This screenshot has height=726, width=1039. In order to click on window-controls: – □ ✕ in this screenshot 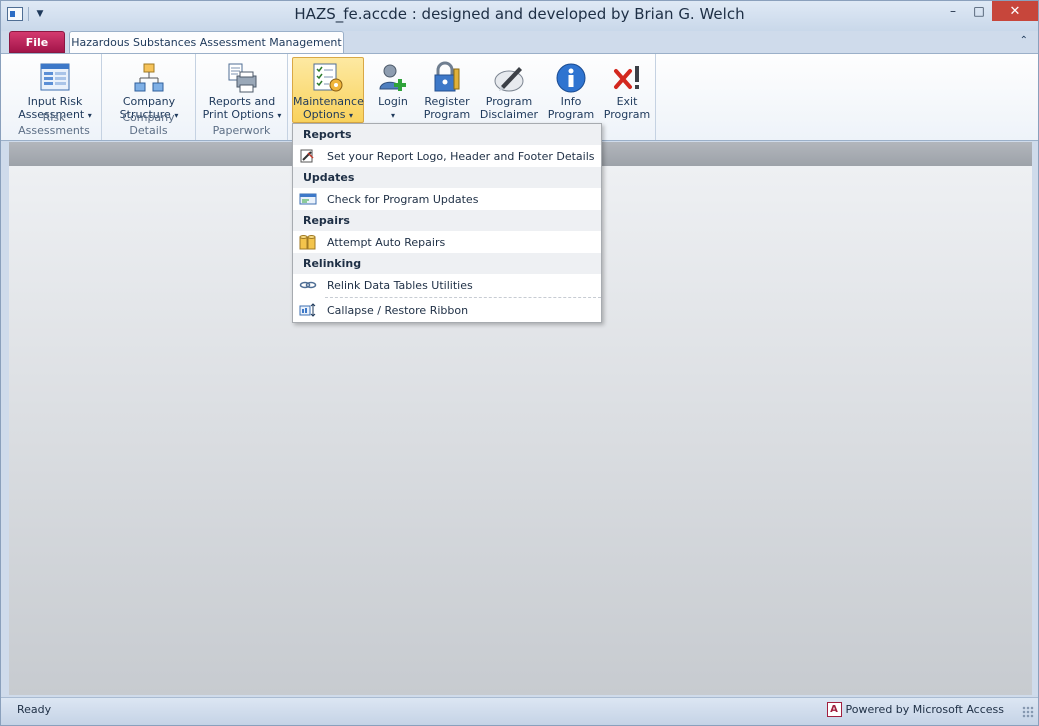, I will do `click(989, 11)`.